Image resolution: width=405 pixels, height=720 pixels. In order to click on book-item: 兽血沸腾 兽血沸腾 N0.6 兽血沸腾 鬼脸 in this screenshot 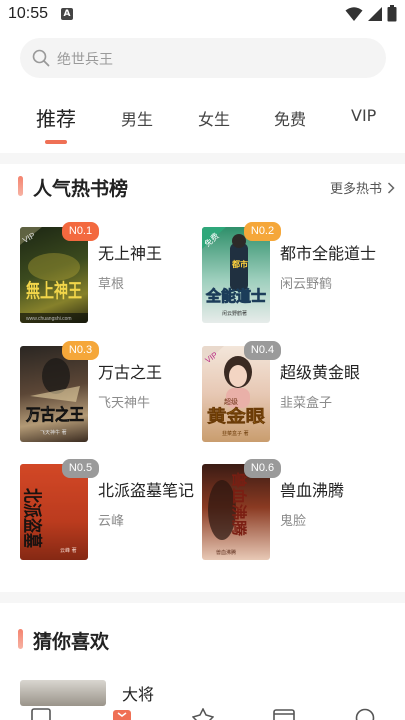, I will do `click(294, 513)`.